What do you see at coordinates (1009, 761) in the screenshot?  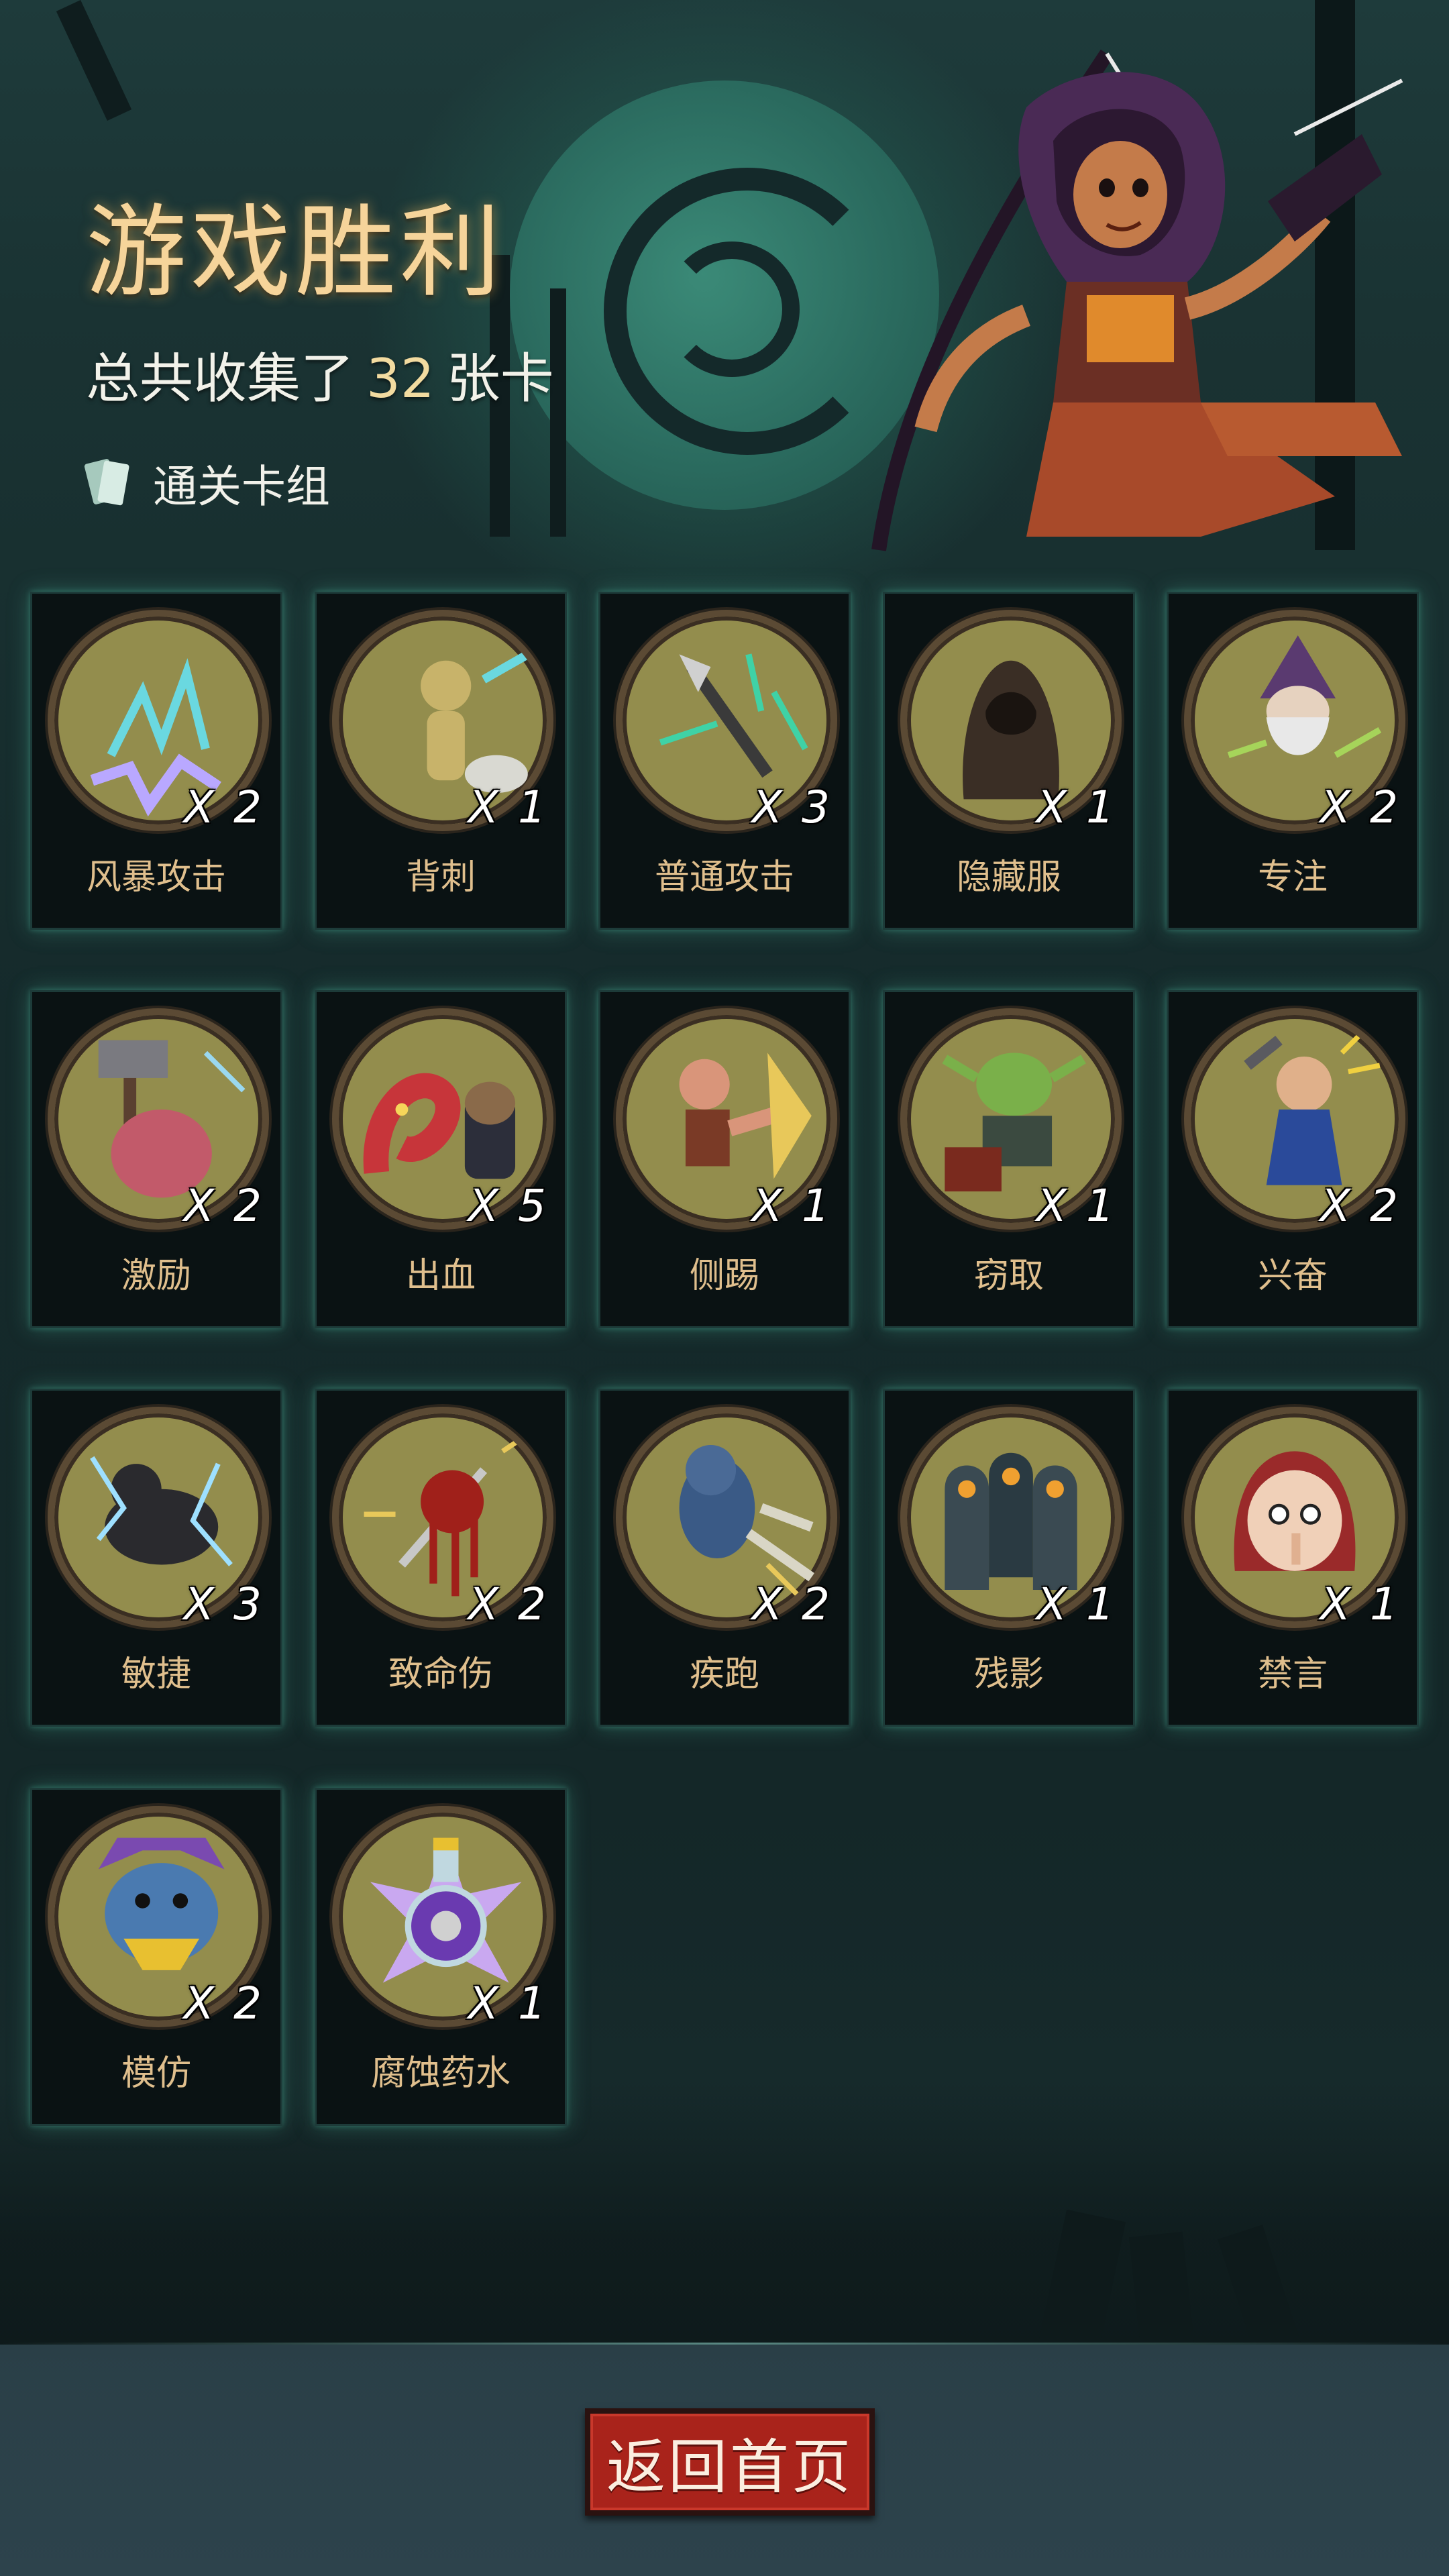 I see `card-tile: X 1 隐藏服` at bounding box center [1009, 761].